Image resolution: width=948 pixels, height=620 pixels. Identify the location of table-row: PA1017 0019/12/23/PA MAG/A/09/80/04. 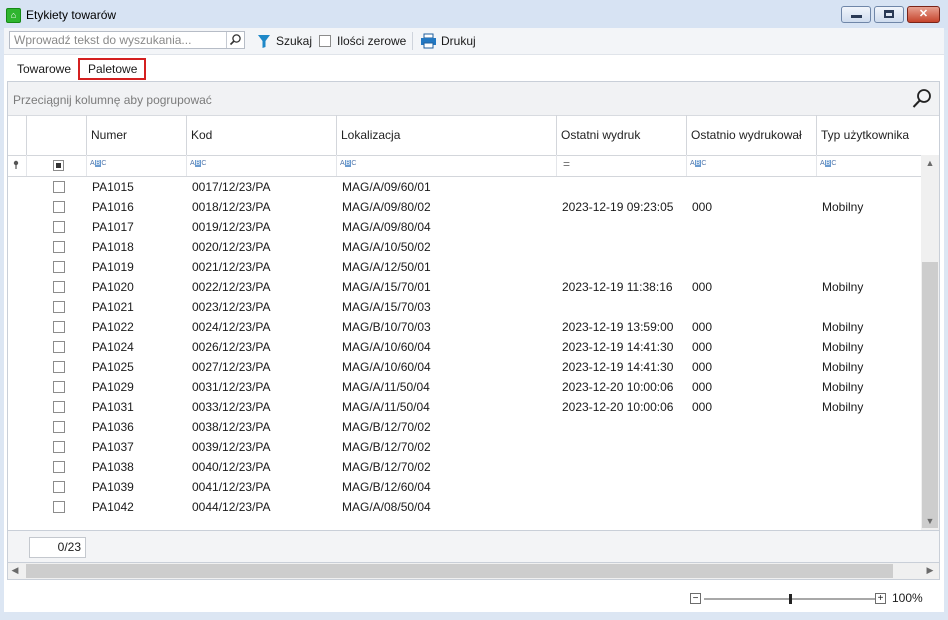
(464, 227).